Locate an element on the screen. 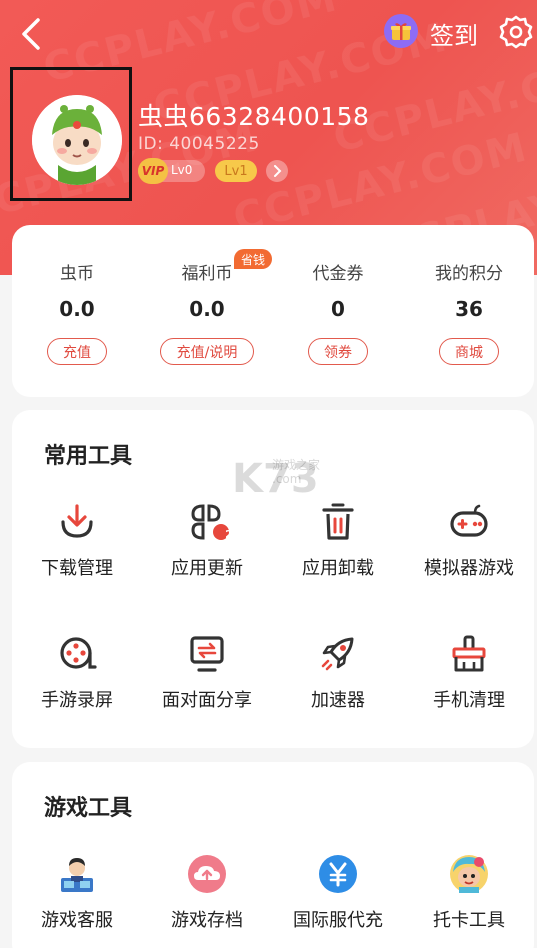 The width and height of the screenshot is (537, 948). tool-label: 应用更新 is located at coordinates (207, 568).